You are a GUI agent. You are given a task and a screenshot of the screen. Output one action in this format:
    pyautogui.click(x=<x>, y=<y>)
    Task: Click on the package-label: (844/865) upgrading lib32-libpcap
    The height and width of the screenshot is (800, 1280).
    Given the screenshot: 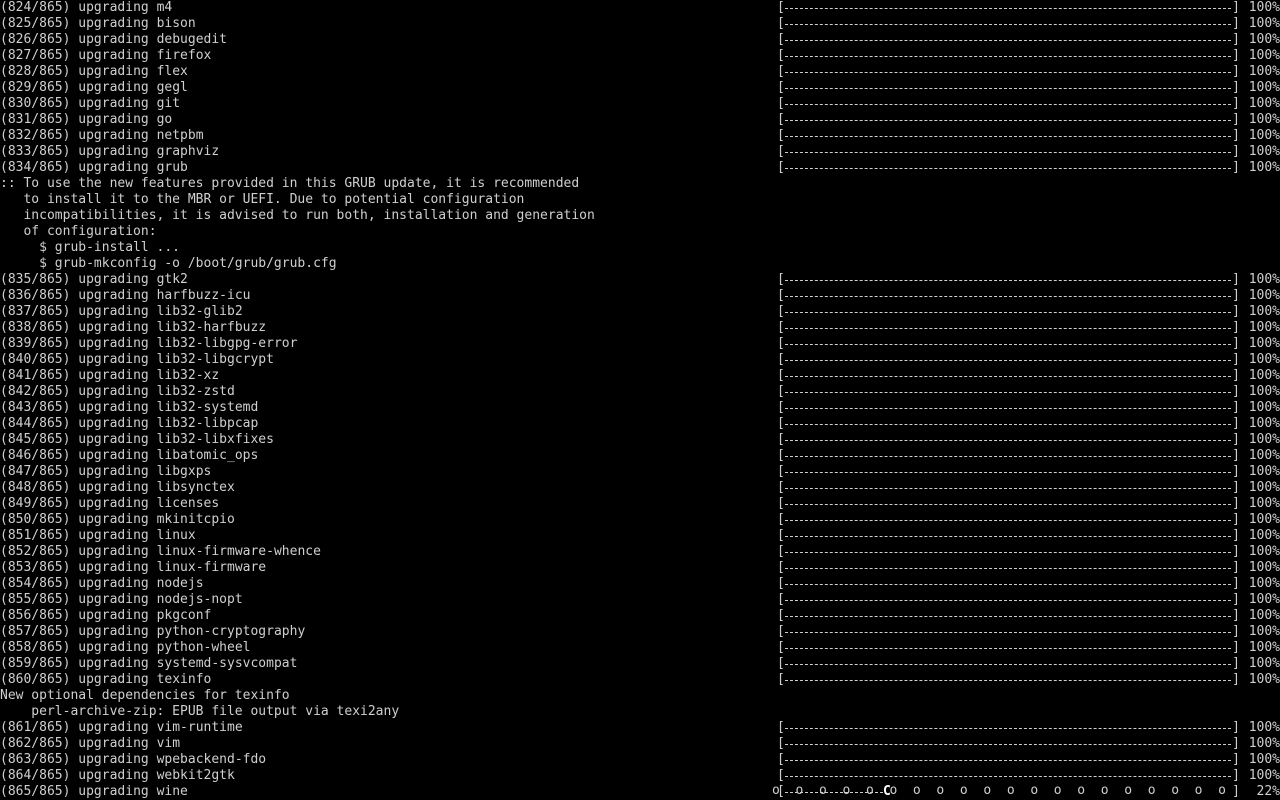 What is the action you would take?
    pyautogui.click(x=129, y=424)
    